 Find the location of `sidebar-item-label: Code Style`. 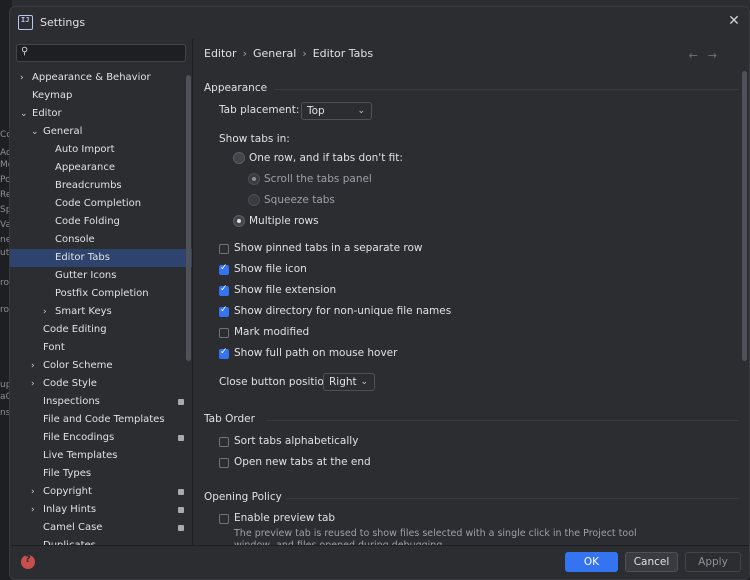

sidebar-item-label: Code Style is located at coordinates (70, 383).